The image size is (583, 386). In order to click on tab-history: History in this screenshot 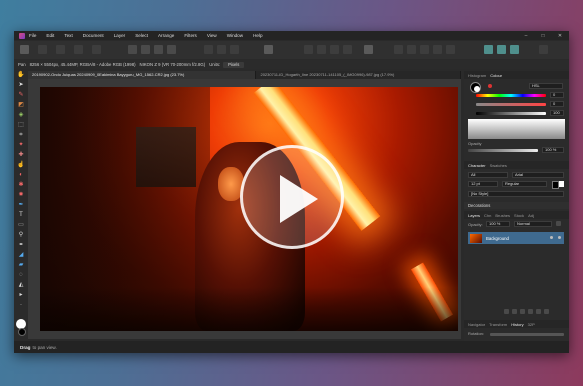, I will do `click(517, 324)`.